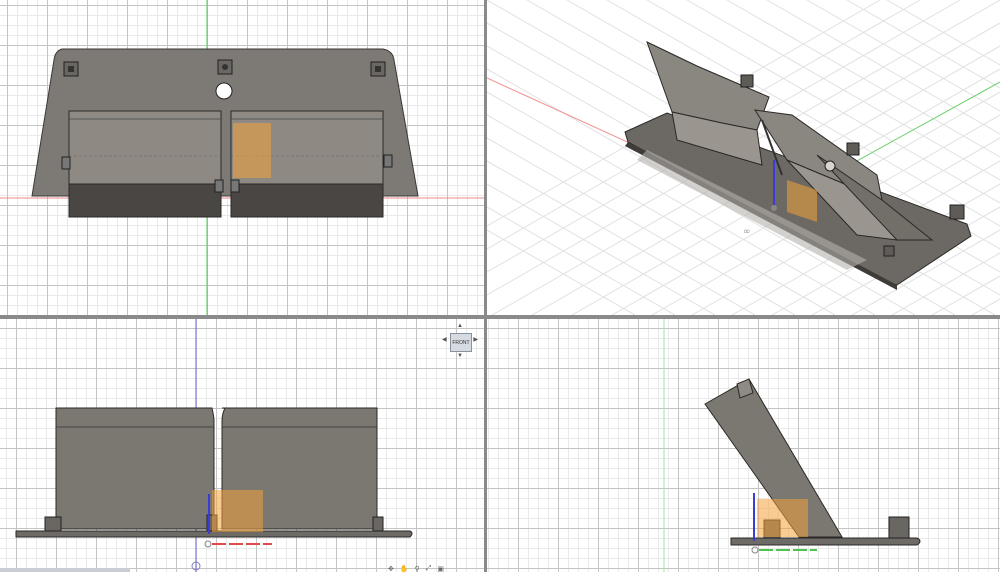  I want to click on clip-mid-left, so click(219, 186).